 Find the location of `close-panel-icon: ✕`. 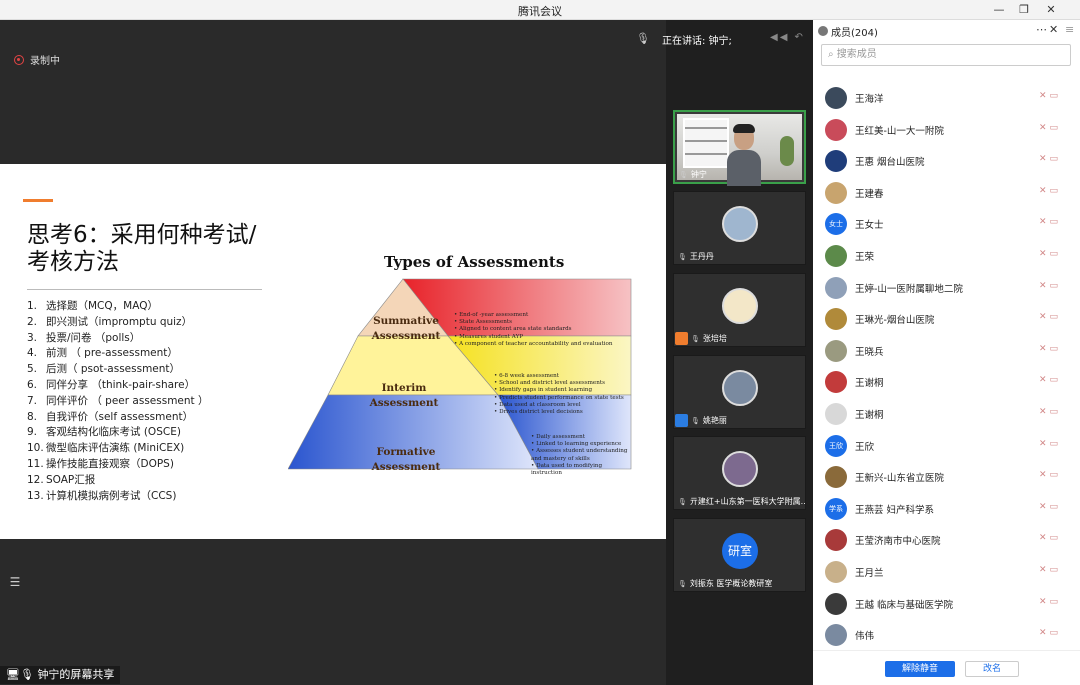

close-panel-icon: ✕ is located at coordinates (1053, 29).